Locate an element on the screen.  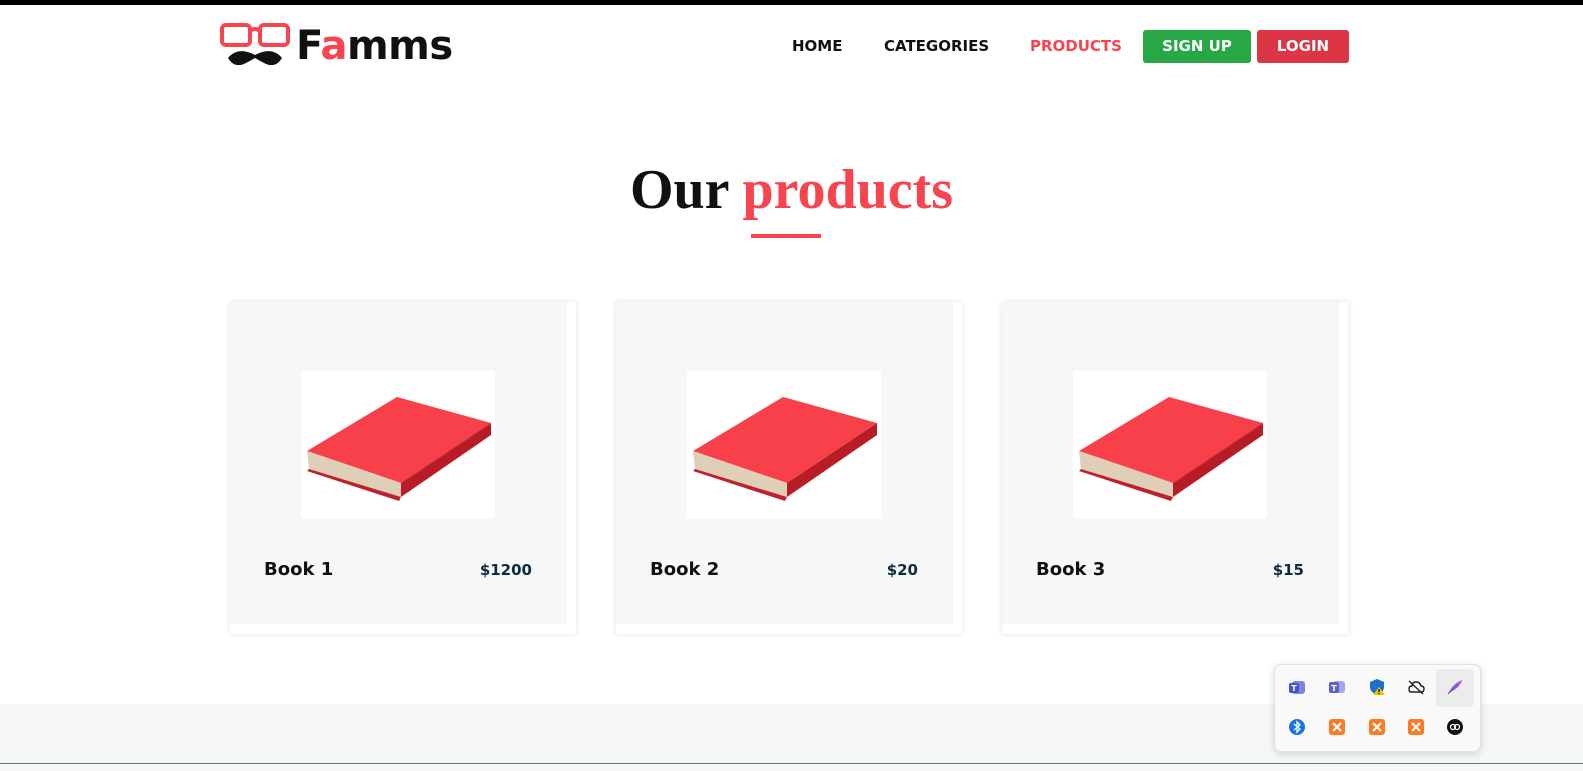
title-underline is located at coordinates (786, 236).